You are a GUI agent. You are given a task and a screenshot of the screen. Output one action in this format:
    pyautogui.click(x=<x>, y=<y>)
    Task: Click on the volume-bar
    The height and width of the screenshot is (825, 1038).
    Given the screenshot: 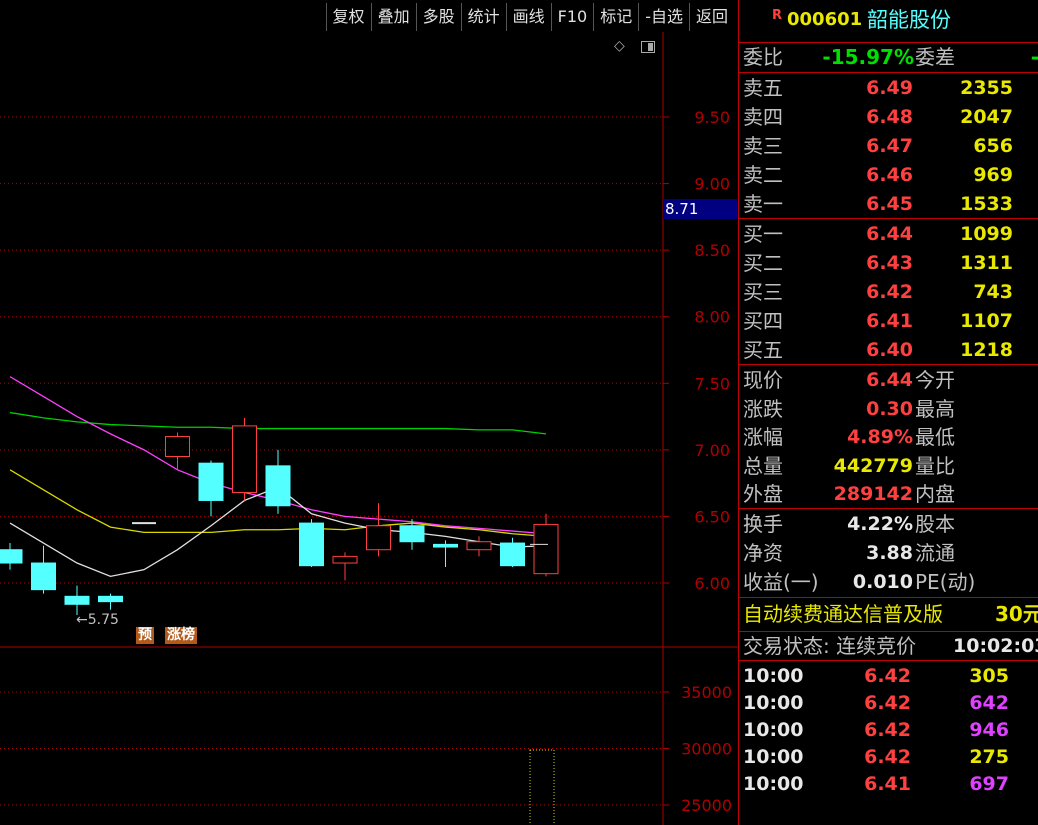 What is the action you would take?
    pyautogui.click(x=542, y=787)
    